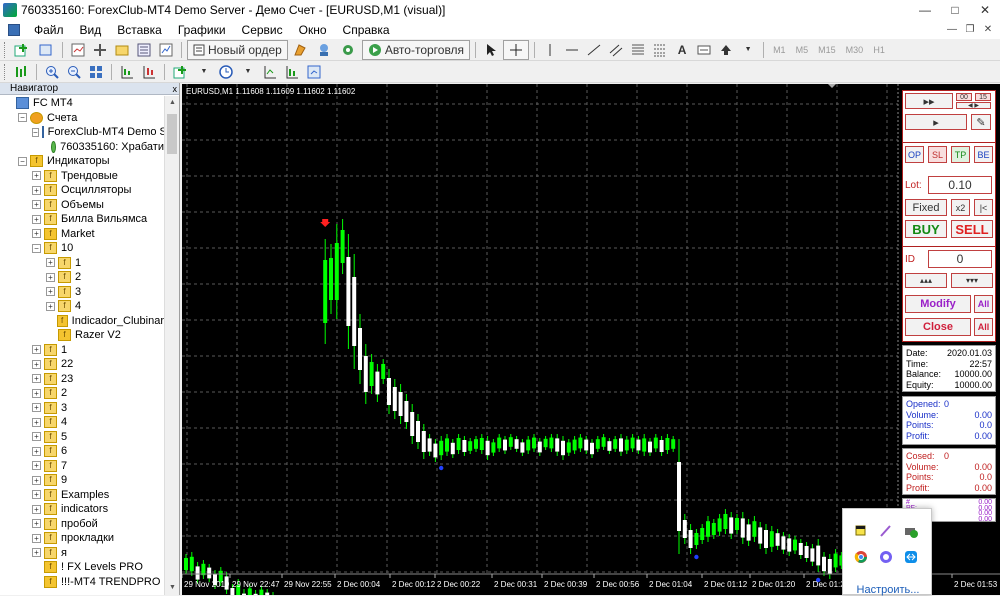  I want to click on timeframe-h1: H1, so click(879, 50).